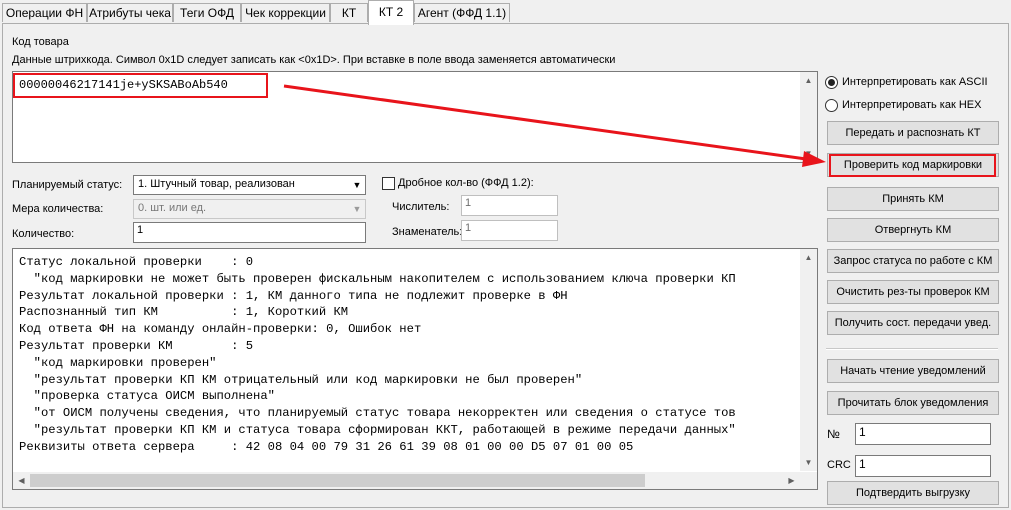 This screenshot has height=510, width=1011. Describe the element at coordinates (147, 396) in the screenshot. I see `result-line: "проверка статуса ОИСМ выполнена"` at that location.